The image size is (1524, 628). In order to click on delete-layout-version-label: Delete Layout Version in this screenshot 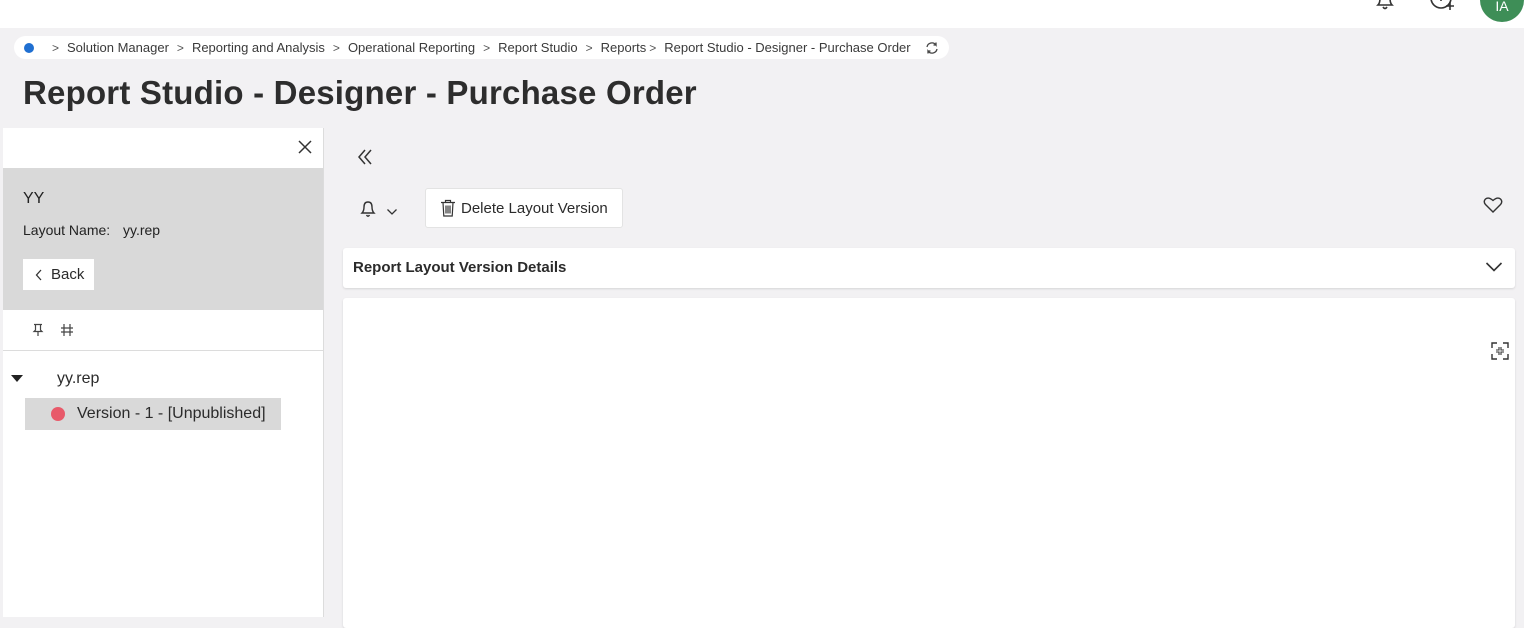, I will do `click(534, 208)`.